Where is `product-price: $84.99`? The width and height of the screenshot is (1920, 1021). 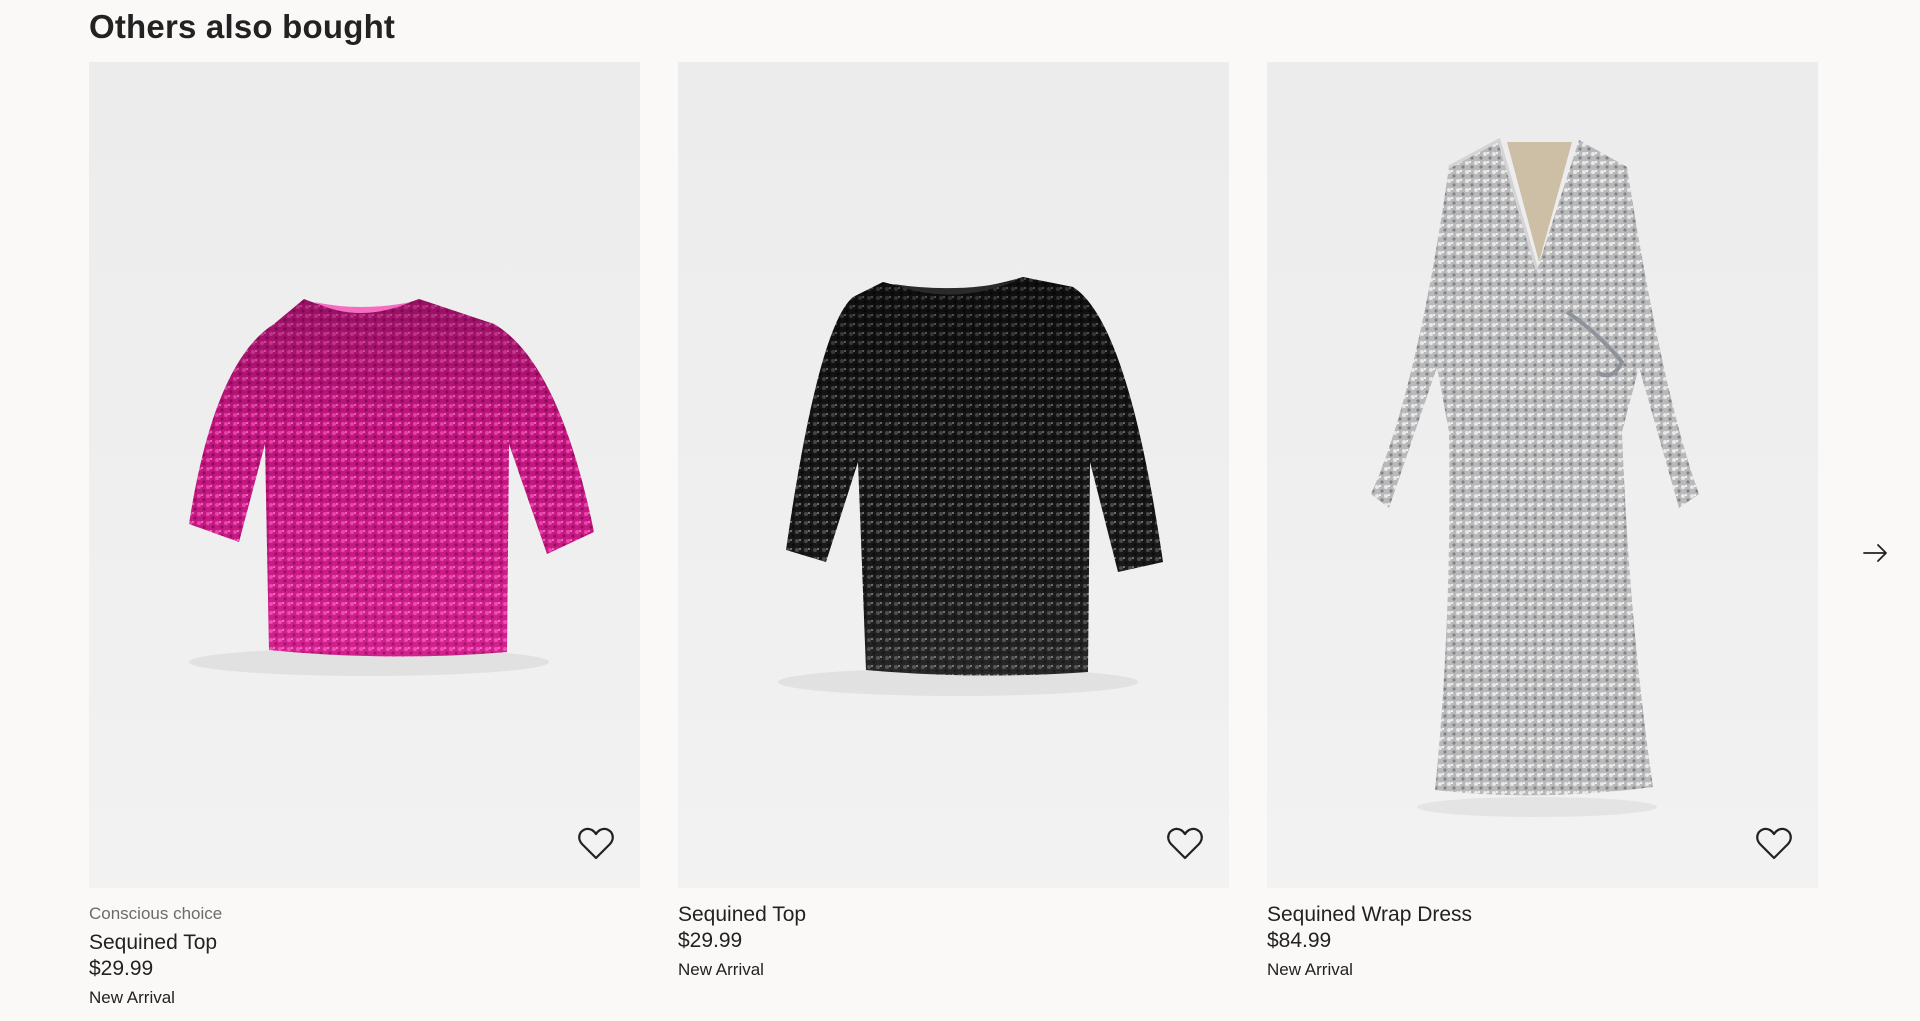 product-price: $84.99 is located at coordinates (1299, 940).